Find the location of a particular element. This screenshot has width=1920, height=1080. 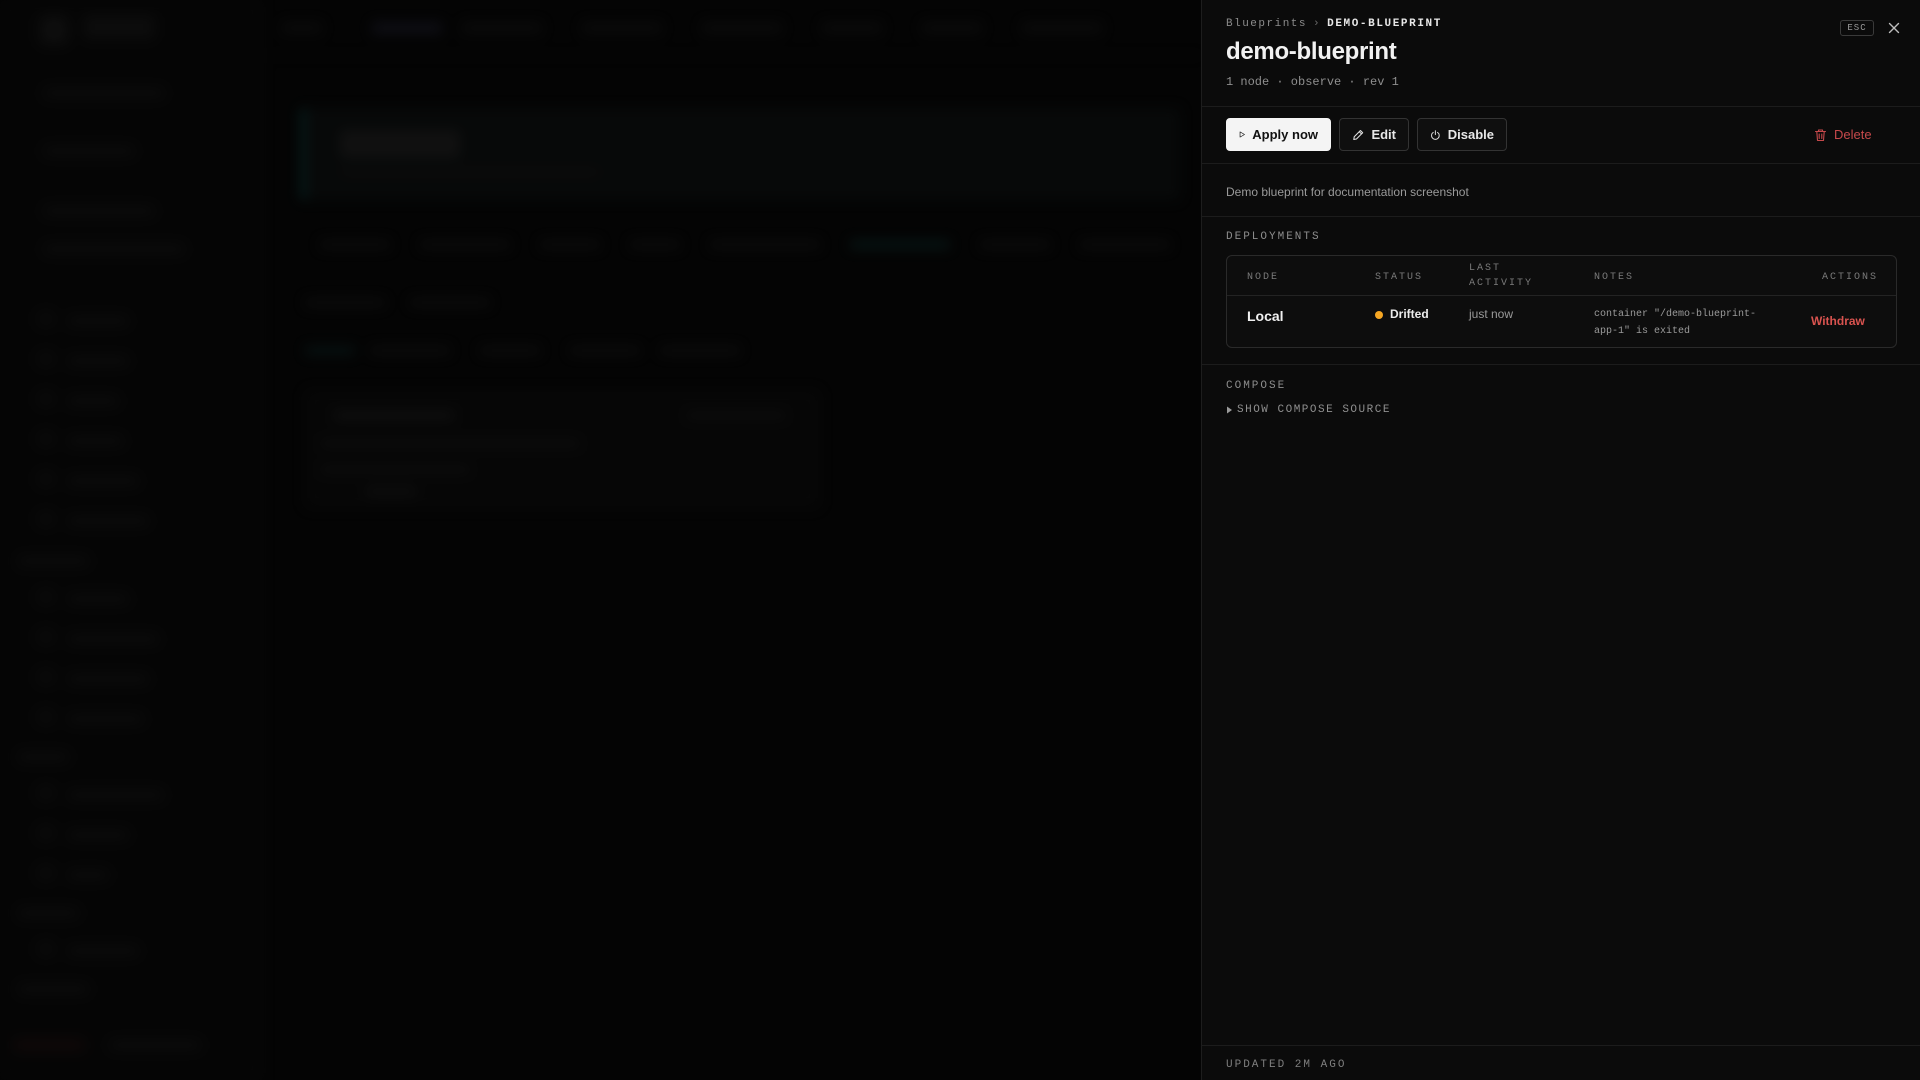

trash-icon is located at coordinates (1820, 134).